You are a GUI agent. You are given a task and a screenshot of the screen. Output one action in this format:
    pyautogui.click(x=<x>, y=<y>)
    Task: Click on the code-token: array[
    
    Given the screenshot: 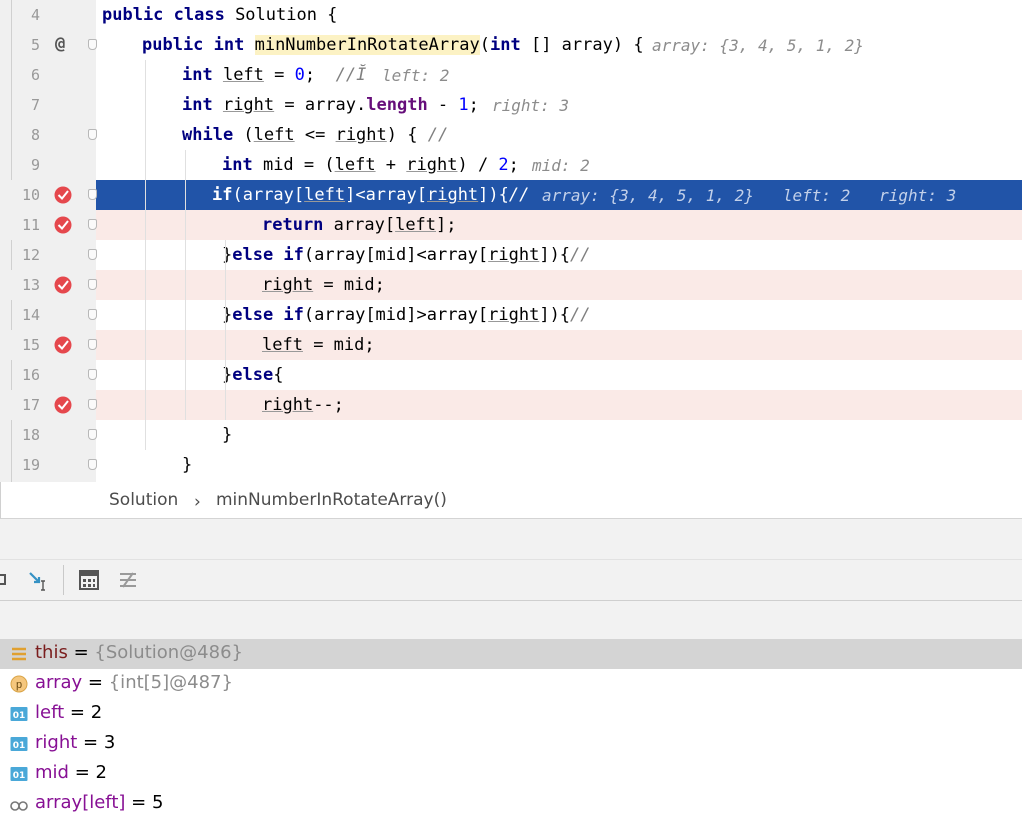 What is the action you would take?
    pyautogui.click(x=364, y=225)
    